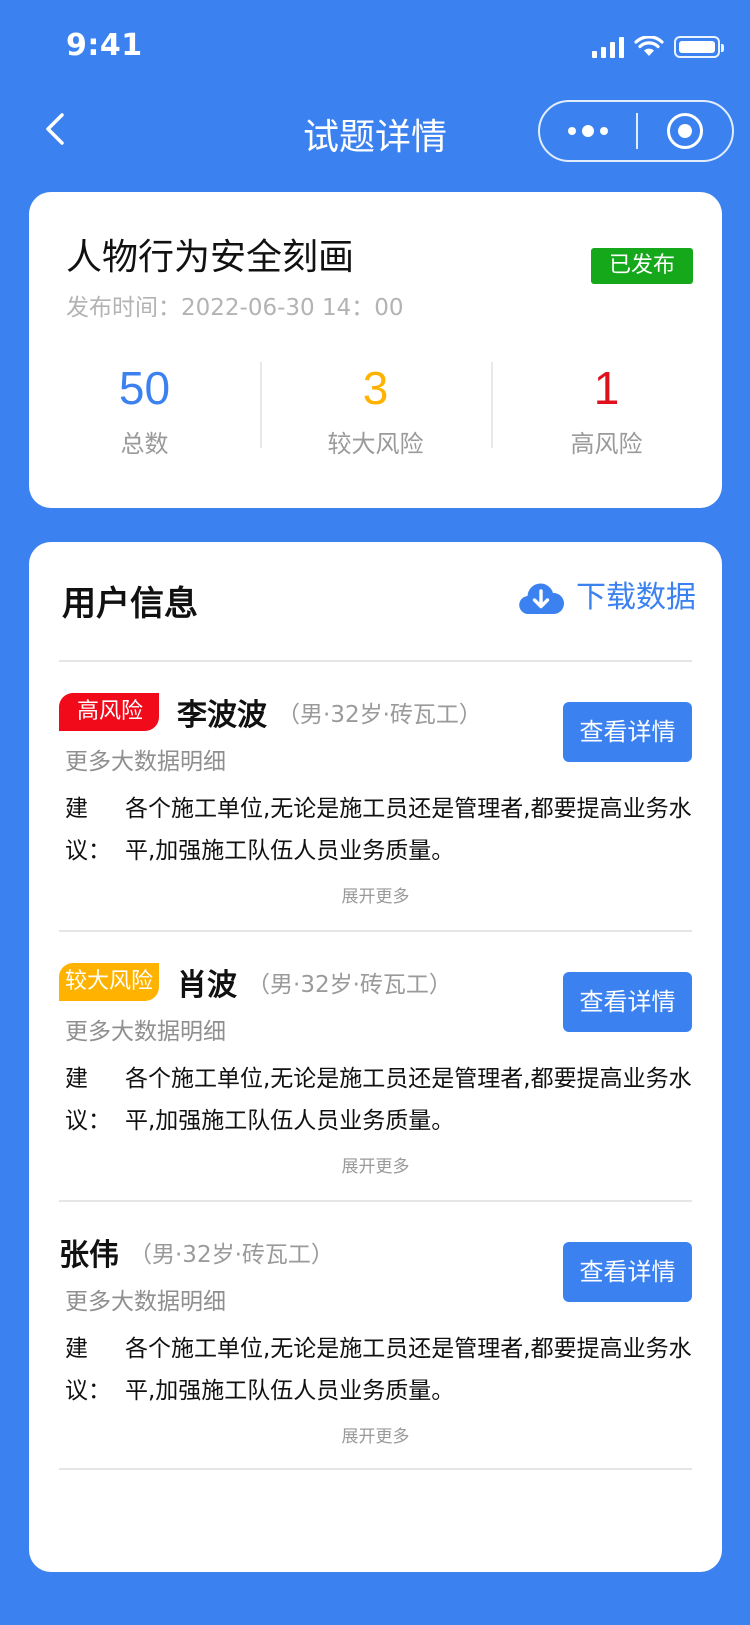  I want to click on stat-high-risk: 1 高风险, so click(606, 410).